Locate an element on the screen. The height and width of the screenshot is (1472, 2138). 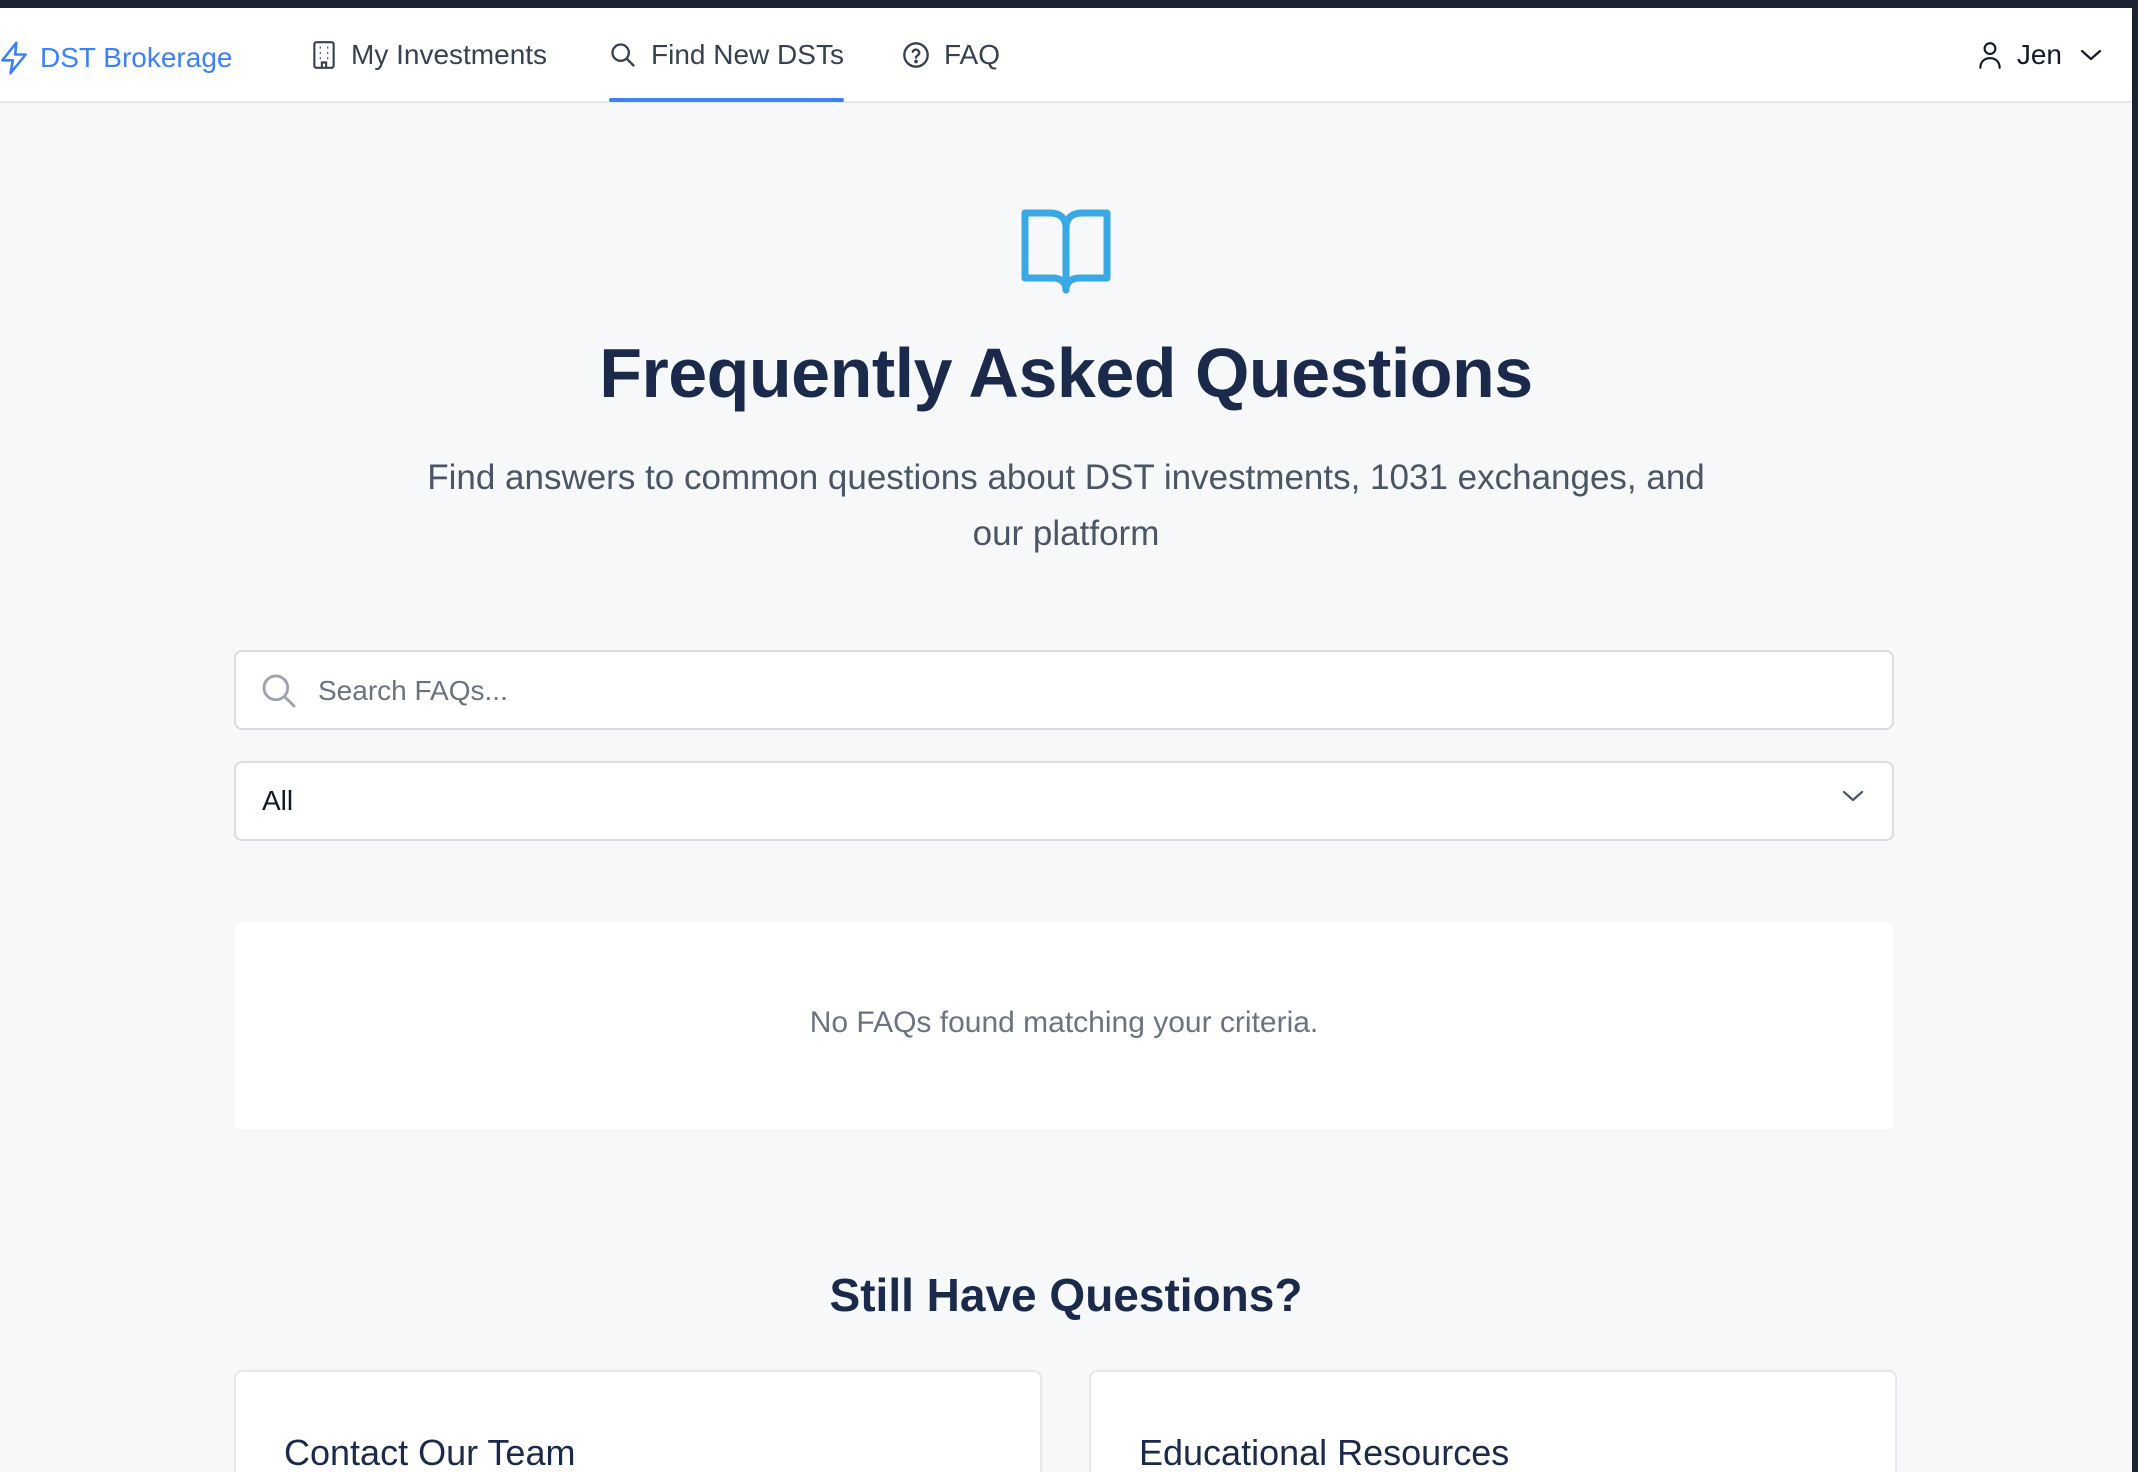
user-icon is located at coordinates (1990, 55).